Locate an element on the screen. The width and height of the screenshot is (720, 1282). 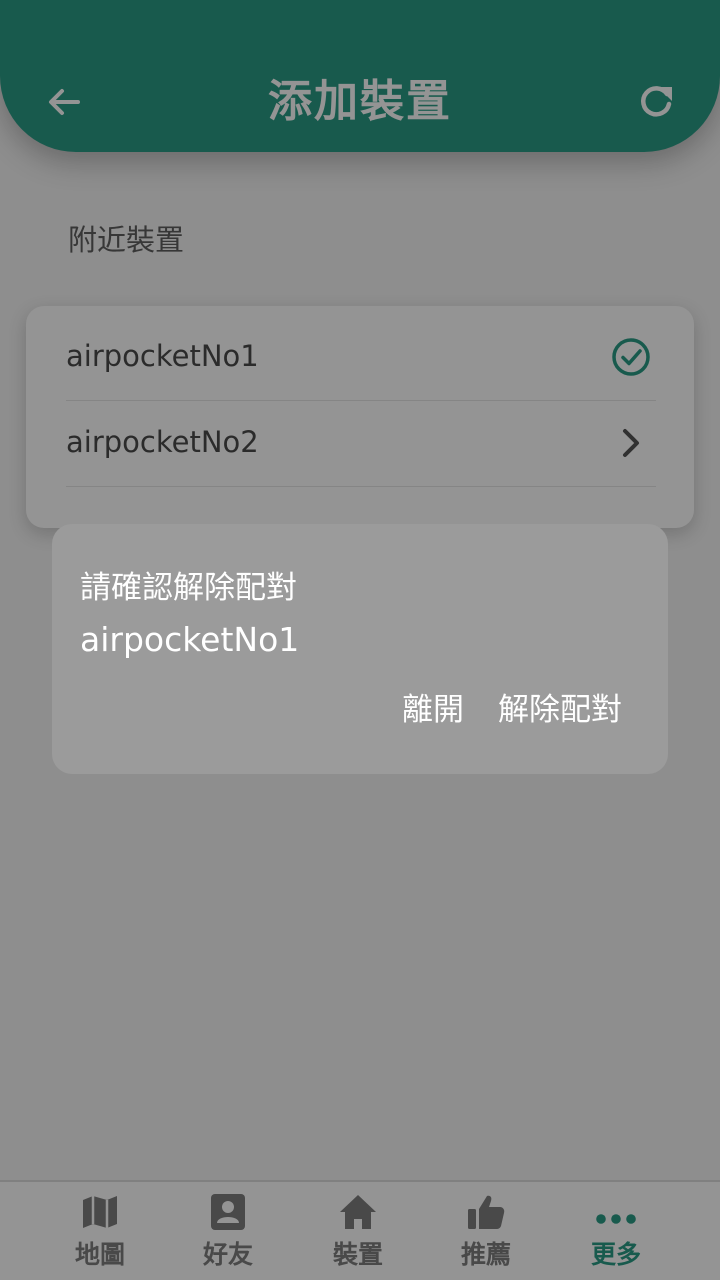
dialog-message: 請確認解除配對 is located at coordinates (188, 588).